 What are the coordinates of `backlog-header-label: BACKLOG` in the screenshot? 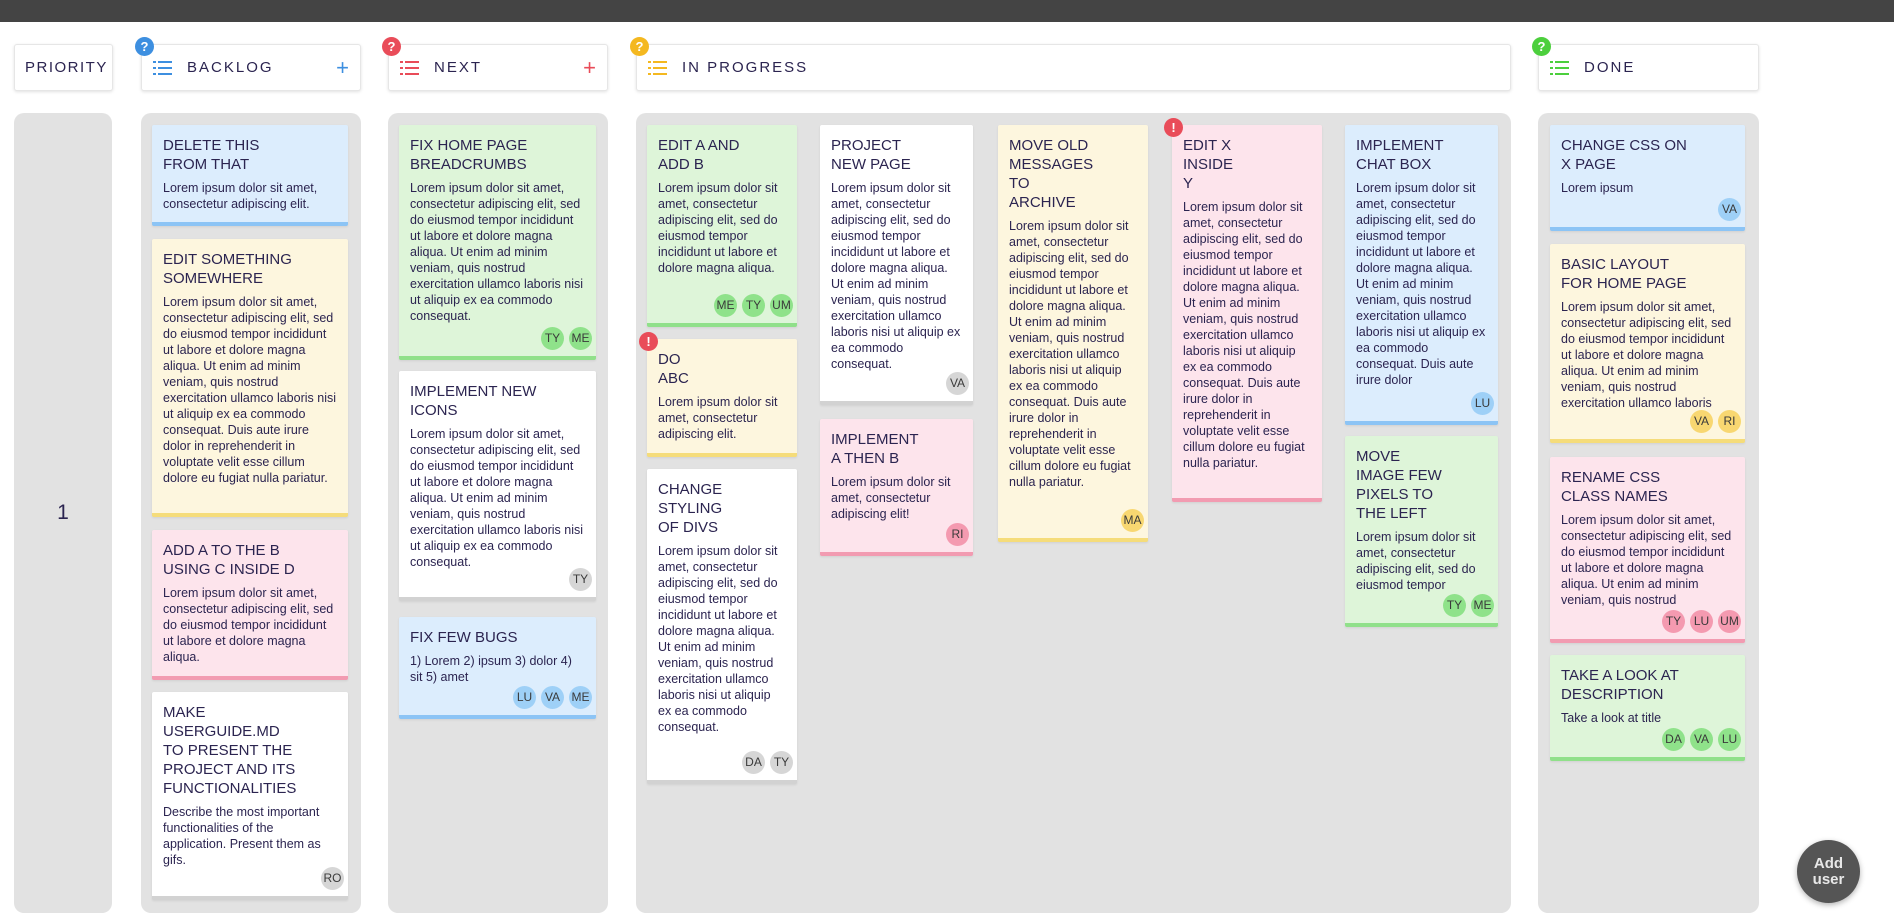 It's located at (230, 67).